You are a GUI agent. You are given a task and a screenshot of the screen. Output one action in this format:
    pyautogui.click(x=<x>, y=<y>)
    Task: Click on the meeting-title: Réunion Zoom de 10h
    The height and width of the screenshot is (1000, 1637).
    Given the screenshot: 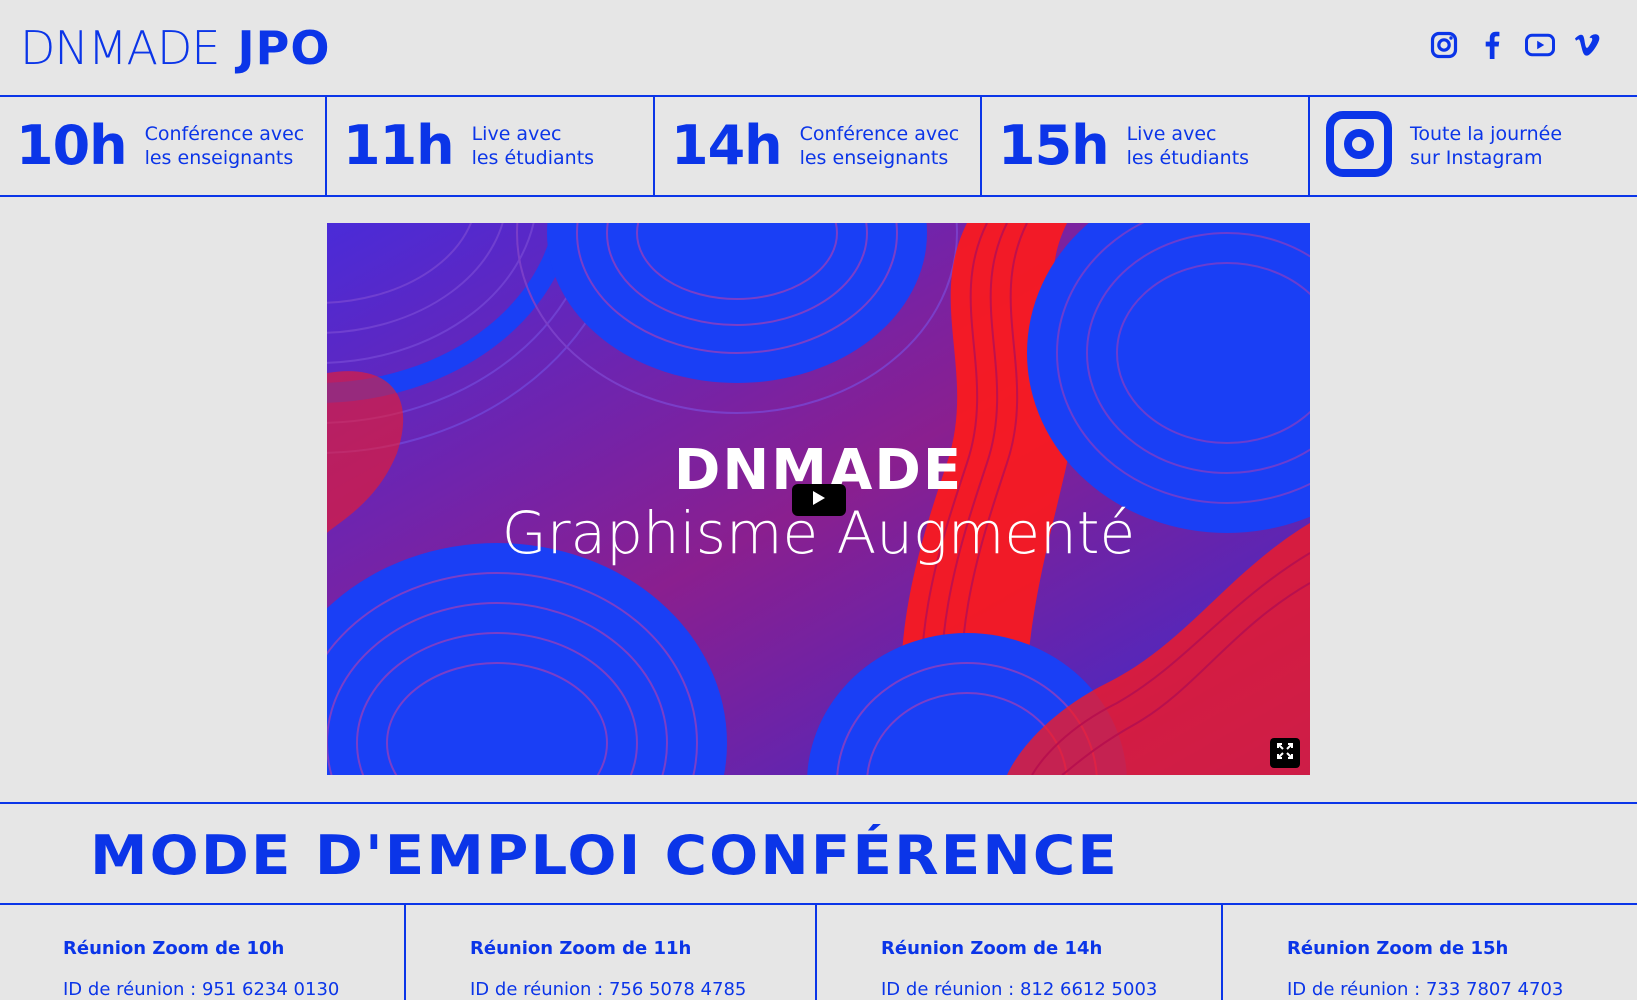 What is the action you would take?
    pyautogui.click(x=174, y=948)
    